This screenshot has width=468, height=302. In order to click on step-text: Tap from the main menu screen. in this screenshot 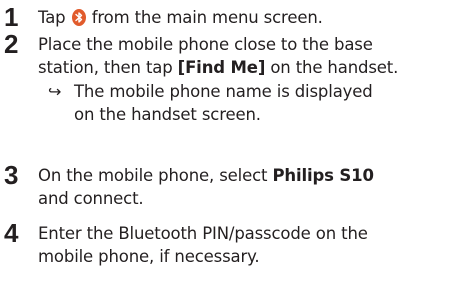, I will do `click(250, 17)`.